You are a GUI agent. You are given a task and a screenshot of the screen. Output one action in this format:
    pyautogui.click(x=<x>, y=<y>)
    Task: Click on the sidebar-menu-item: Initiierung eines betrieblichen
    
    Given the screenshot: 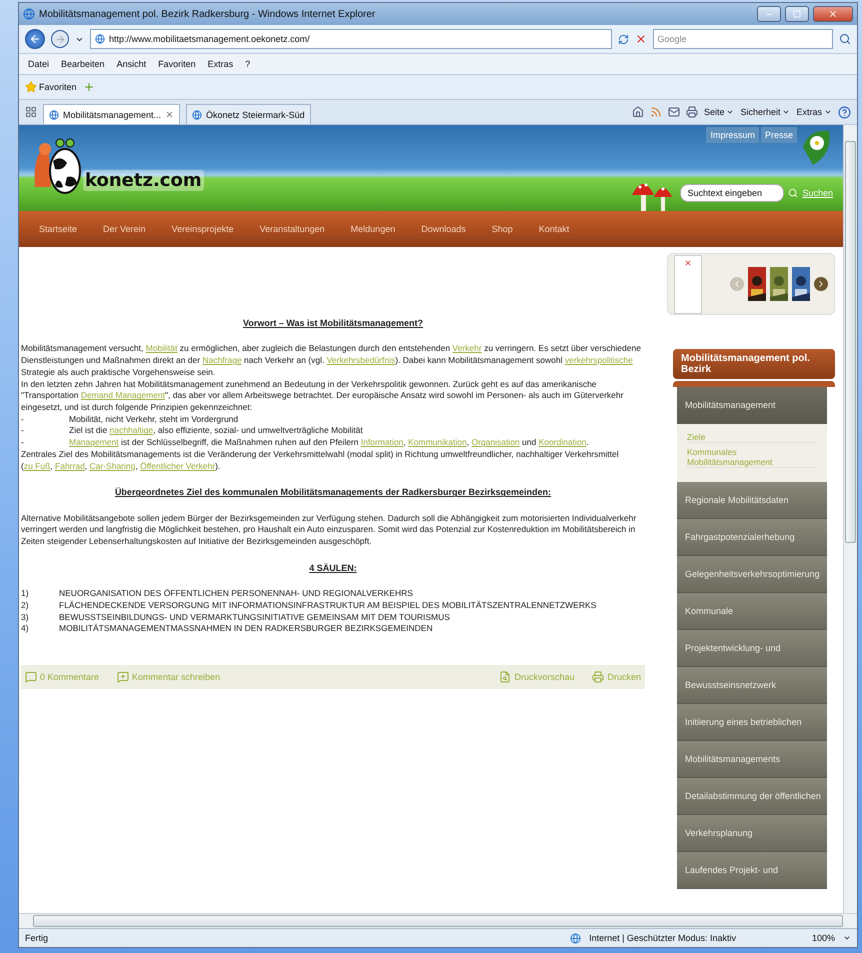 What is the action you would take?
    pyautogui.click(x=752, y=722)
    